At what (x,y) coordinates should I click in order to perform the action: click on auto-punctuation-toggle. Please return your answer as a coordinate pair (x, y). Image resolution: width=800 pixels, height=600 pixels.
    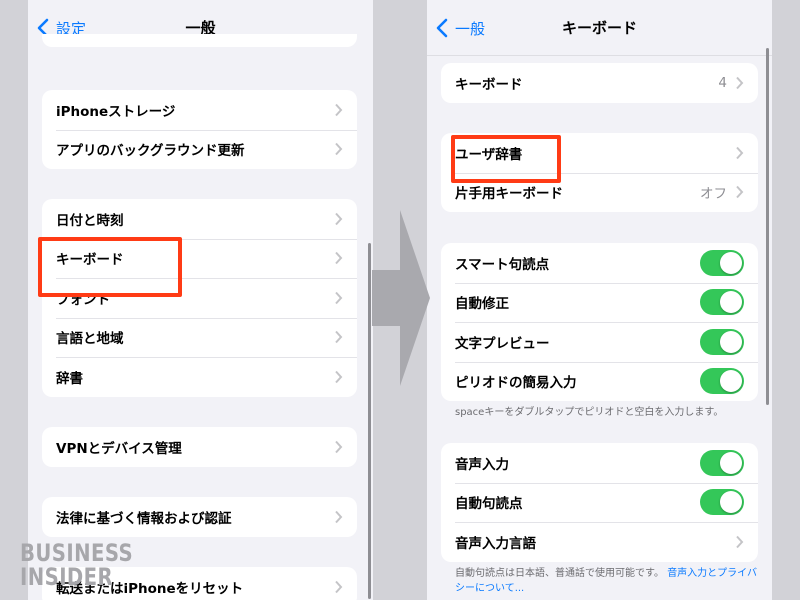
    Looking at the image, I should click on (722, 502).